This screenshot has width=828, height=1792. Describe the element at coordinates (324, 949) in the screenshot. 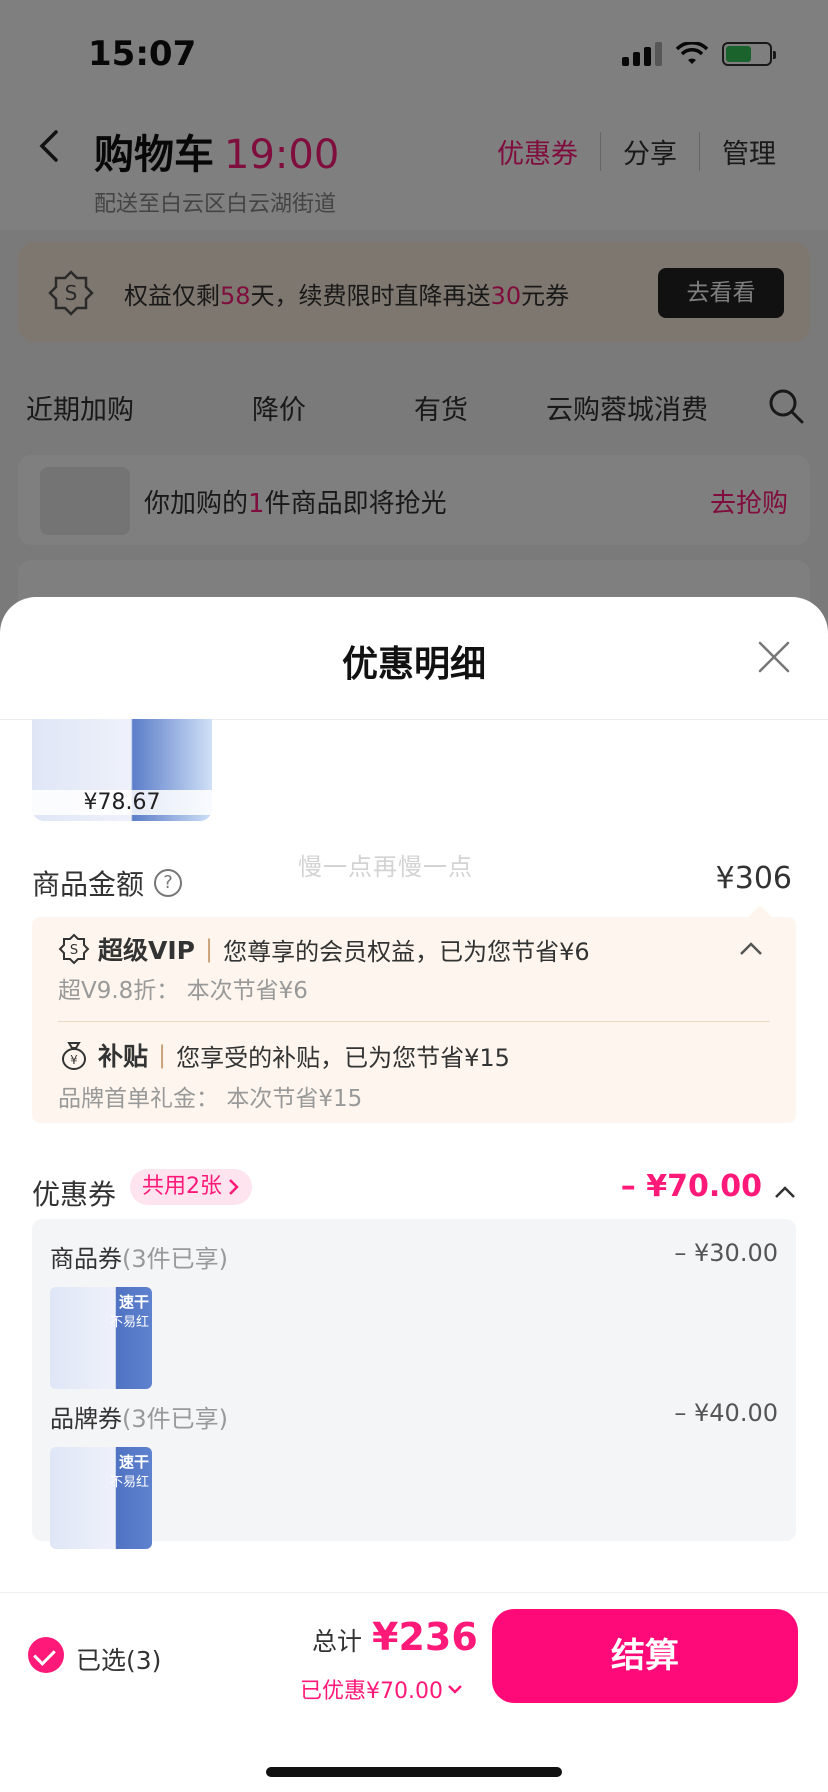

I see `vip-benefit-row: S 超级VIP | 您尊享的会员权益，已为您节省¥6` at that location.